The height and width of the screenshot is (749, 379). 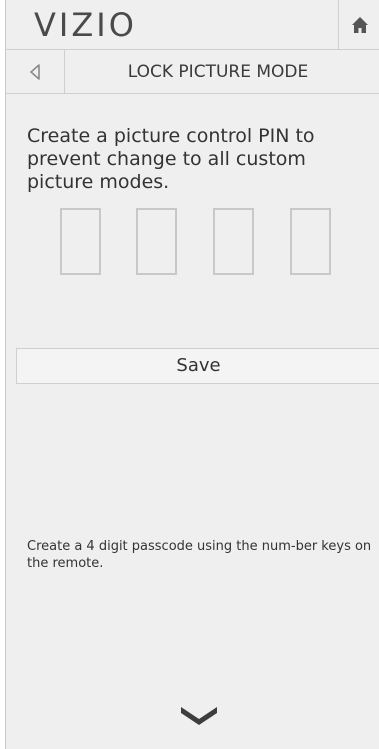 I want to click on vizio-logo: VIZIO, so click(x=85, y=25).